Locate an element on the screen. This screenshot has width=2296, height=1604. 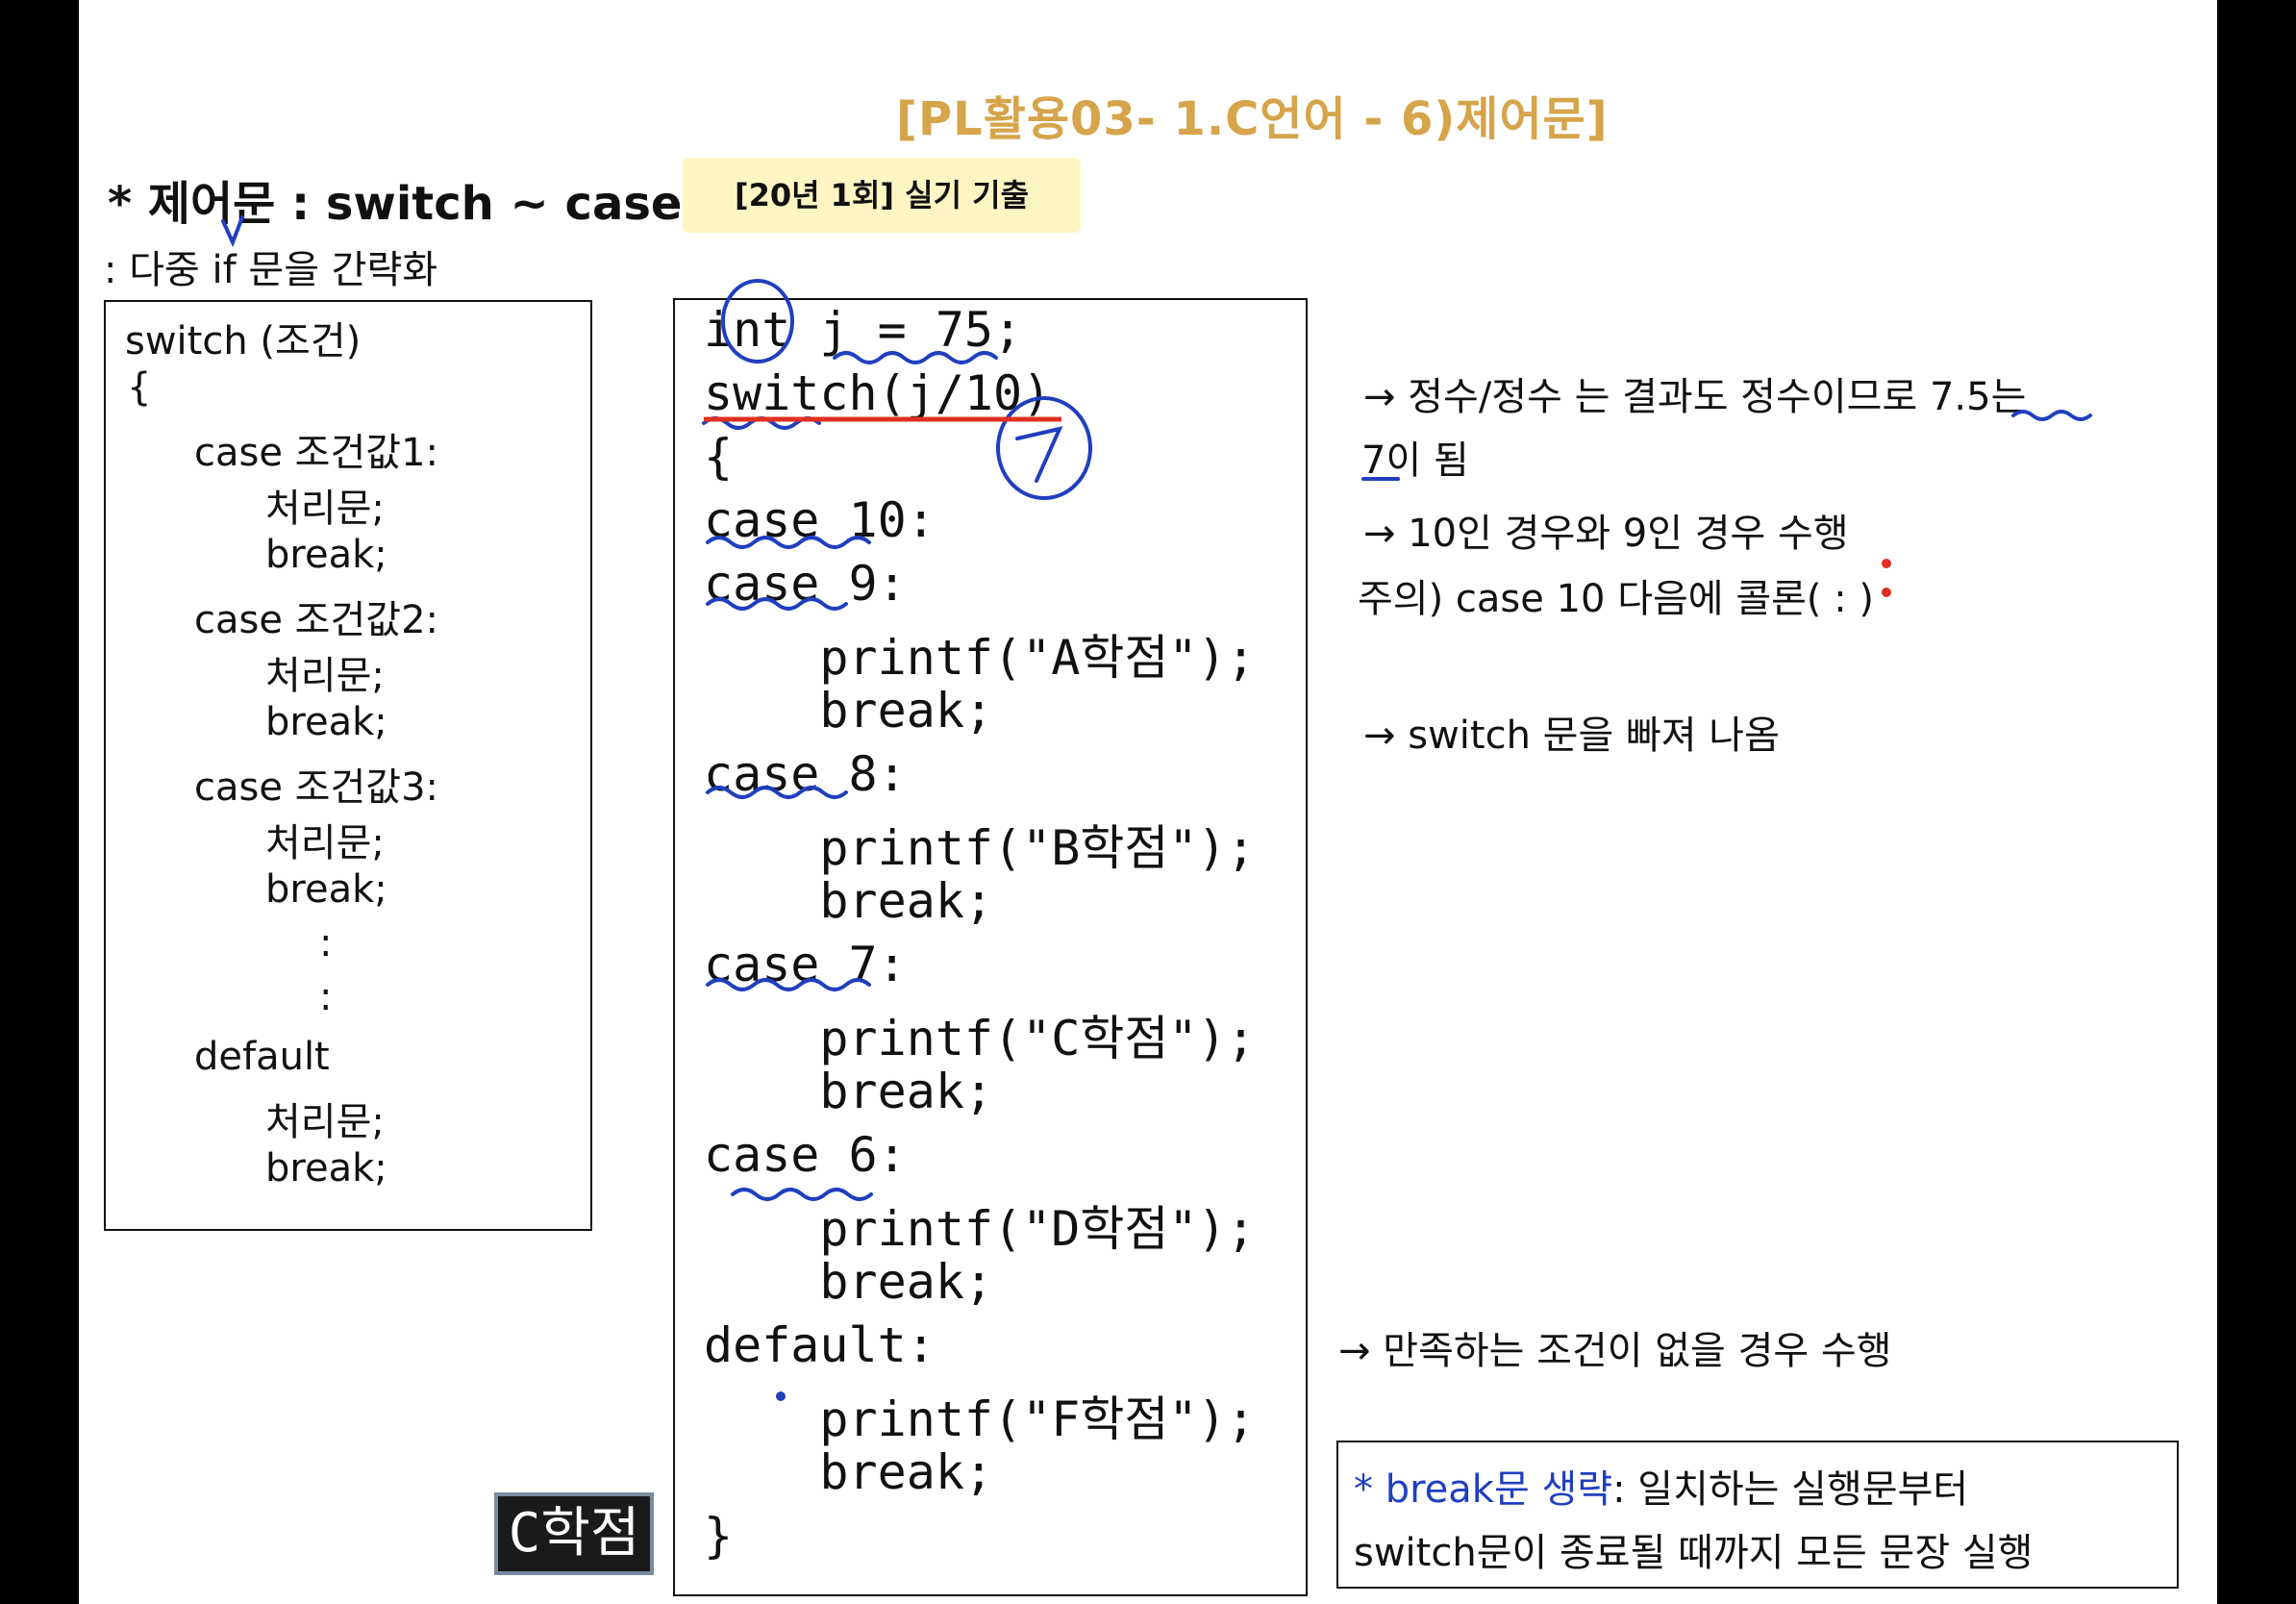
syntax-line: { is located at coordinates (139, 387).